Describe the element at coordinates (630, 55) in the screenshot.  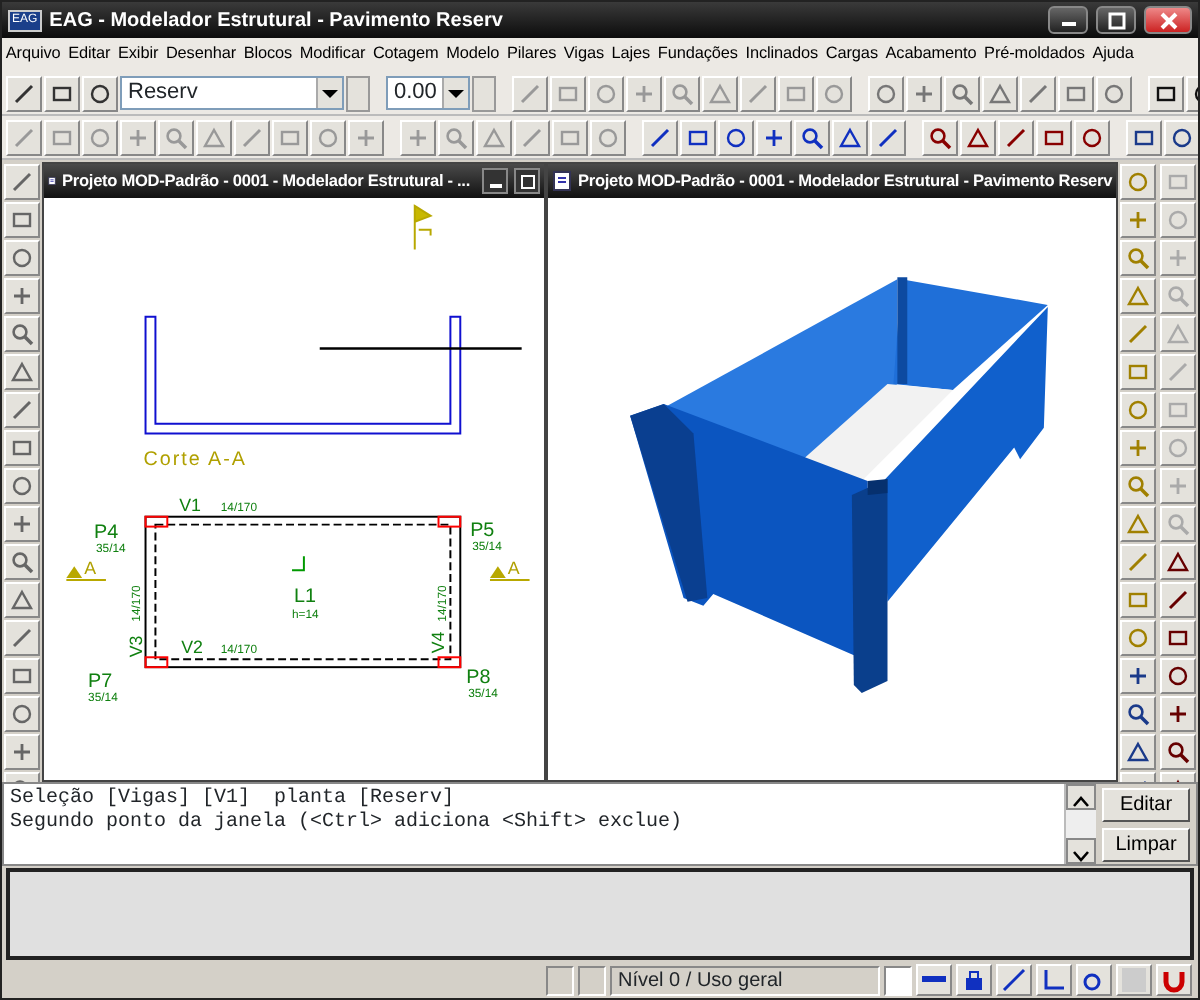
I see `menu-item: Lajes` at that location.